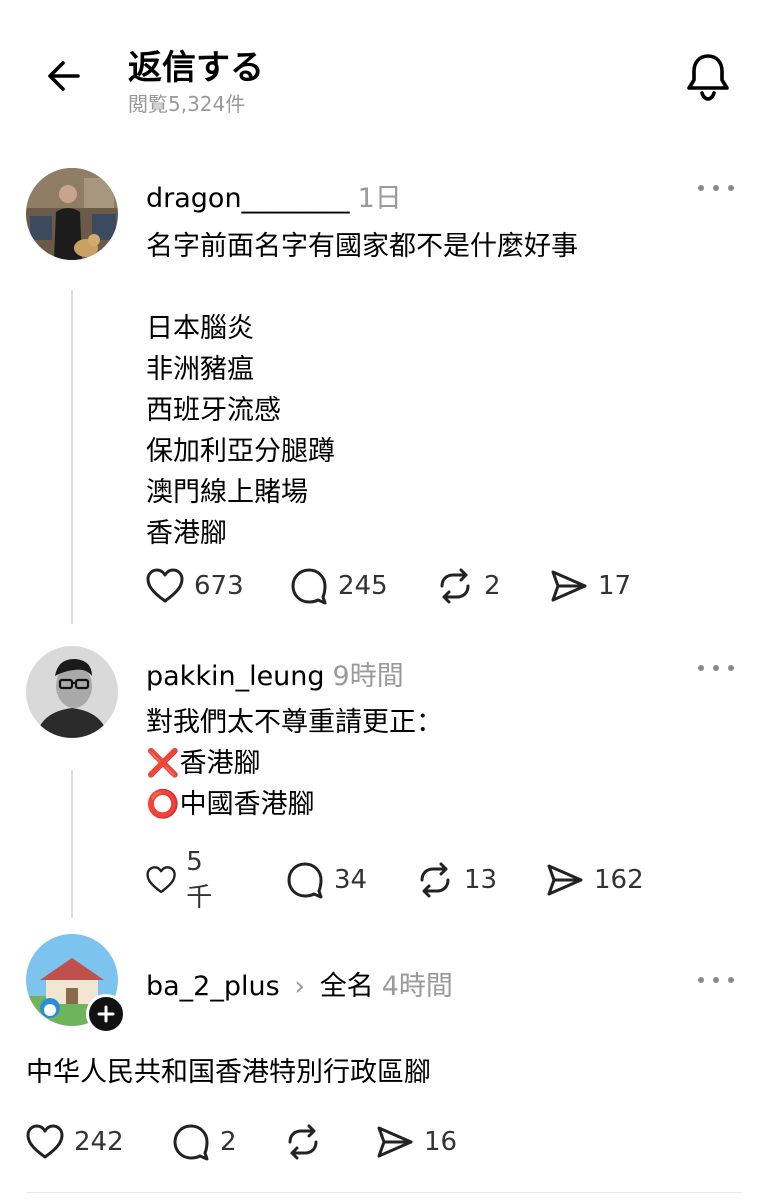 The height and width of the screenshot is (1200, 768). Describe the element at coordinates (235, 676) in the screenshot. I see `username-text: pakkin_leung` at that location.